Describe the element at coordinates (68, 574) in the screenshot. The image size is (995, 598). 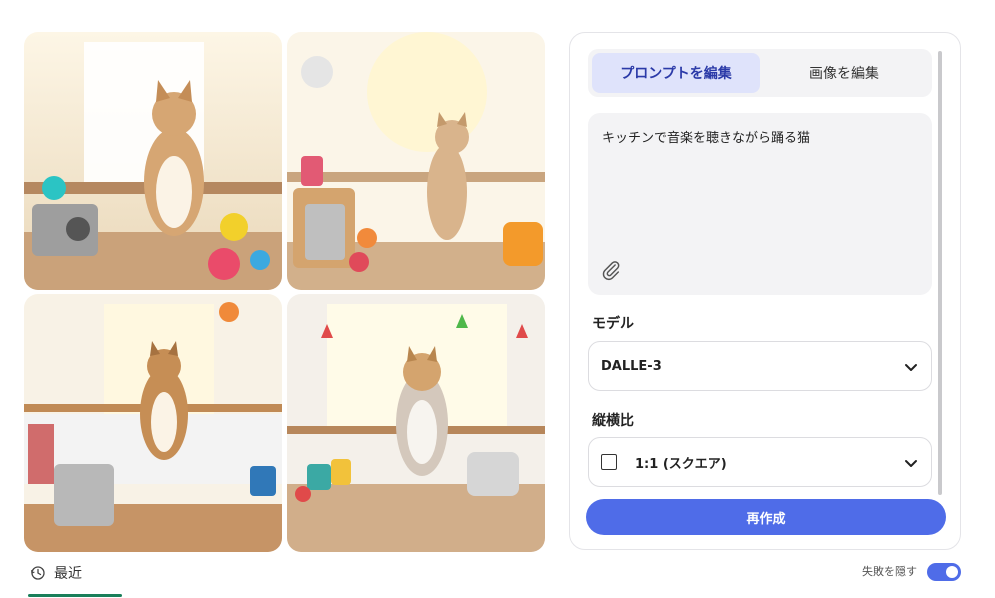
I see `recent-label: 最近` at that location.